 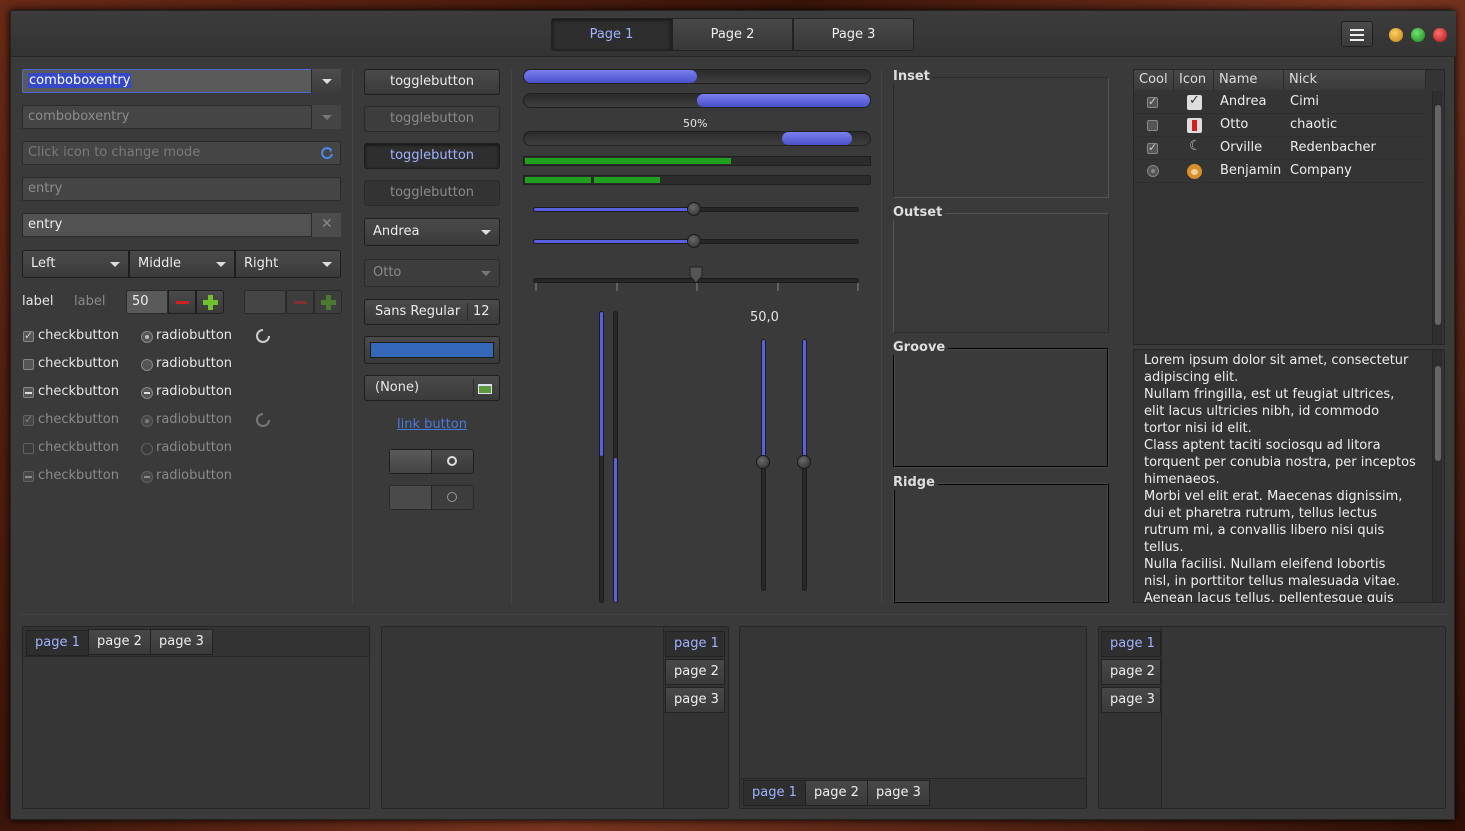 What do you see at coordinates (28, 364) in the screenshot?
I see `checkbox-unchecked` at bounding box center [28, 364].